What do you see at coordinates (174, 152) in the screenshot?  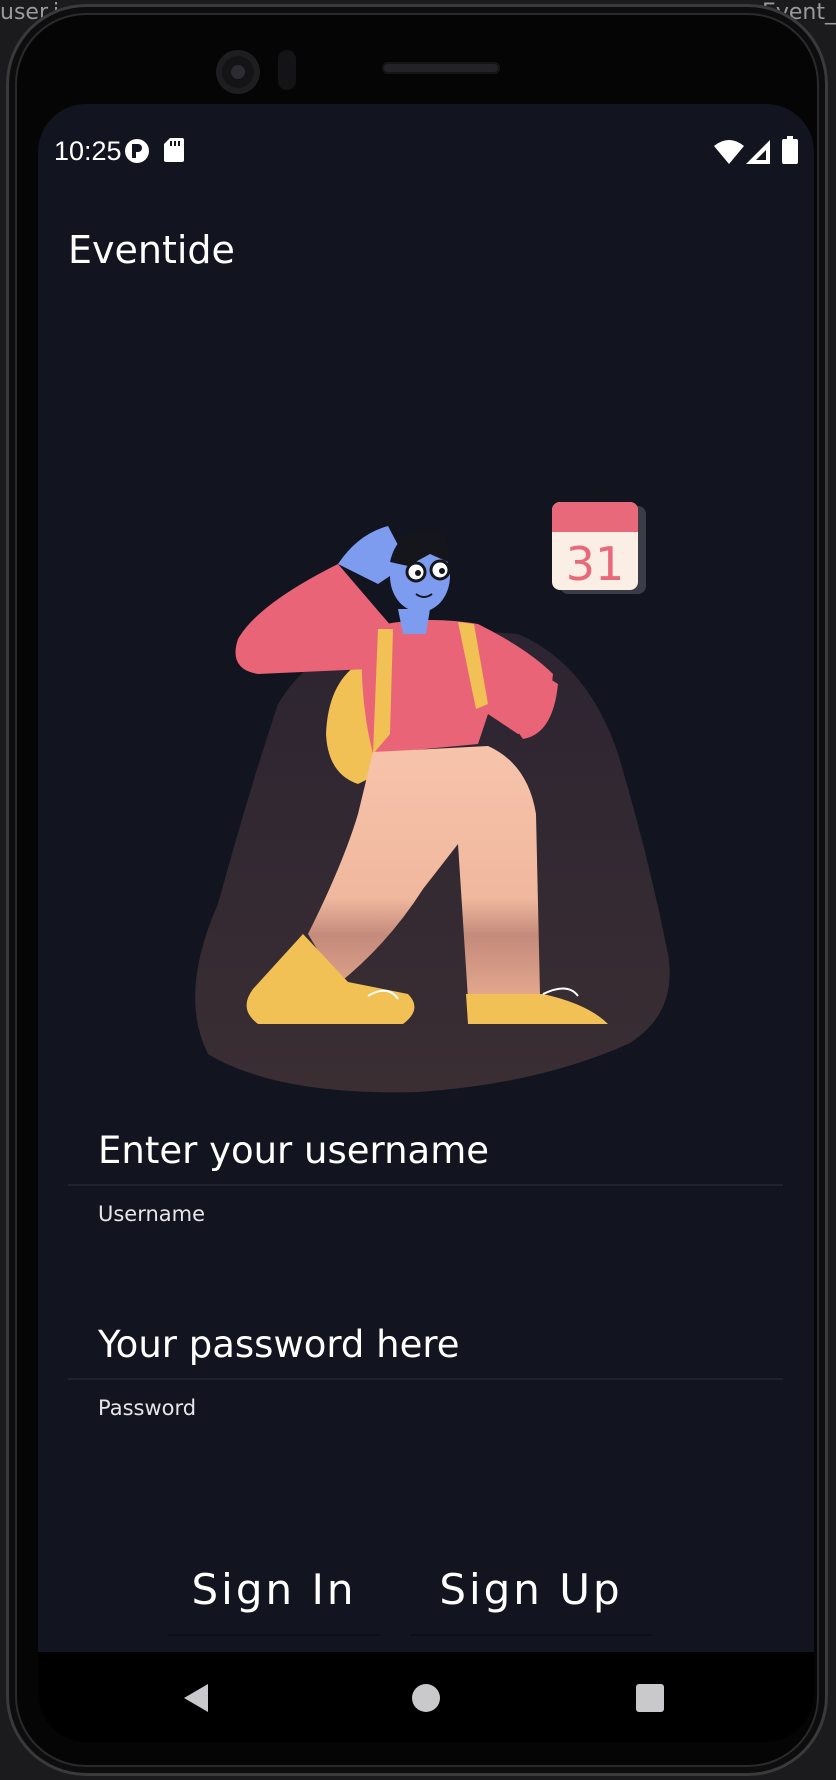 I see `sd-card-icon` at bounding box center [174, 152].